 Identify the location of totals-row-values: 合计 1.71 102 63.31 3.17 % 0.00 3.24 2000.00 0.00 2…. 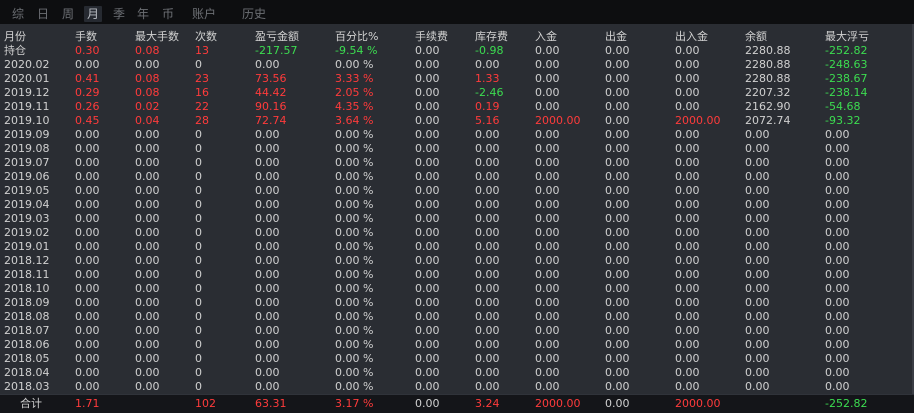
(456, 402).